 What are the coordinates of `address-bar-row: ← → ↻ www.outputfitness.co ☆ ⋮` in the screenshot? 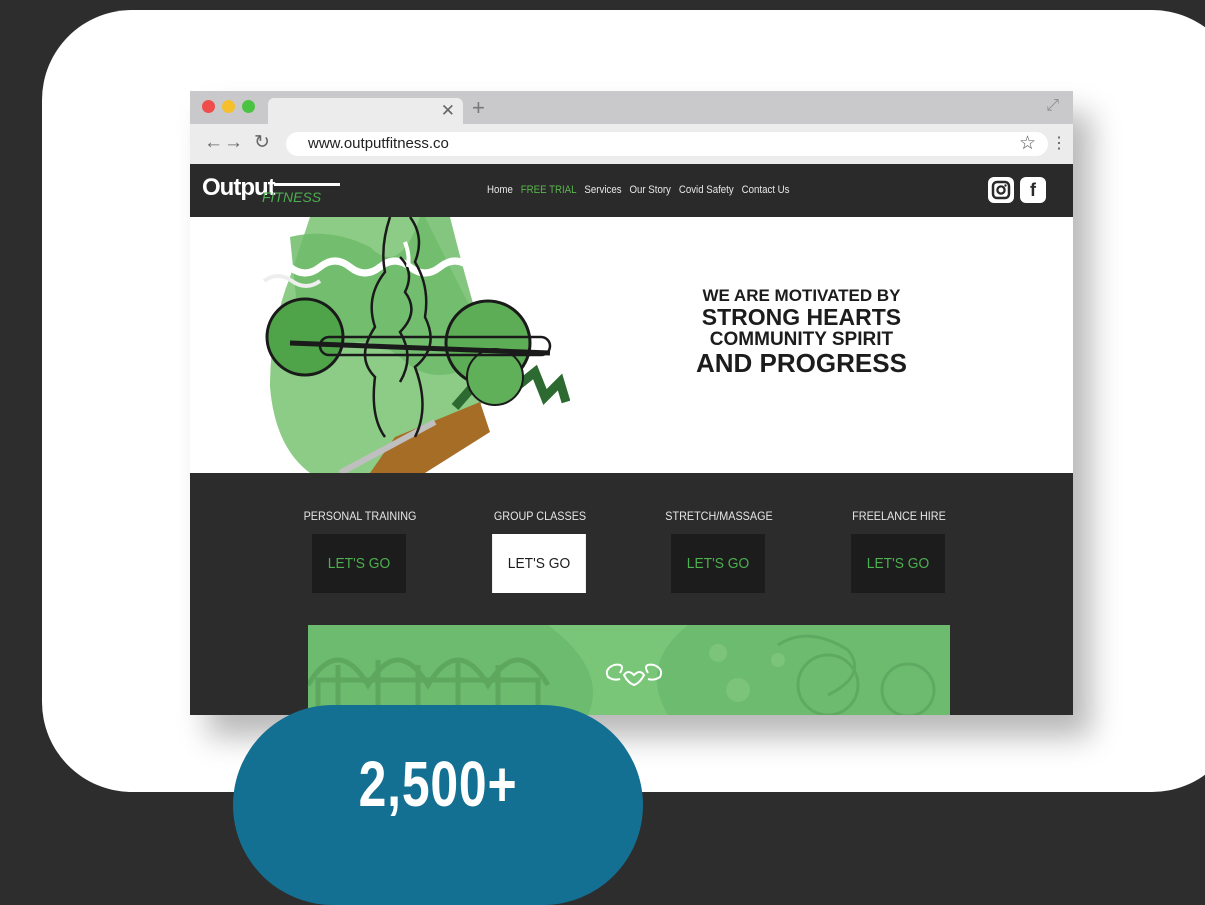 It's located at (631, 144).